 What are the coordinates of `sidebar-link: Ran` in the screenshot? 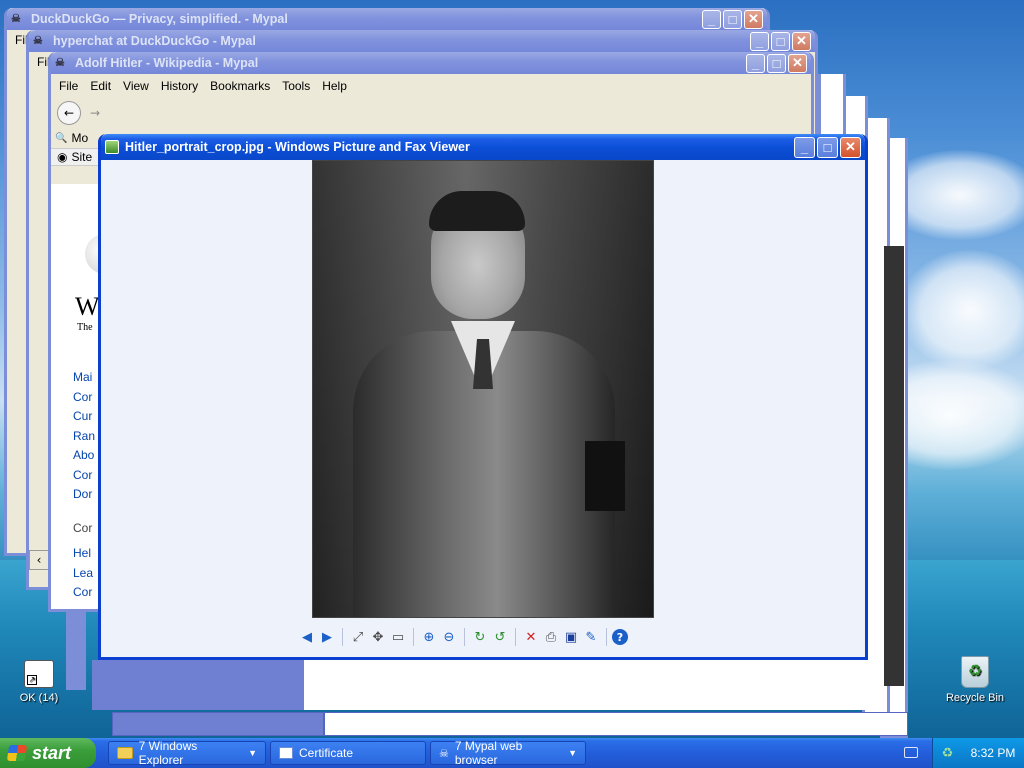 It's located at (84, 437).